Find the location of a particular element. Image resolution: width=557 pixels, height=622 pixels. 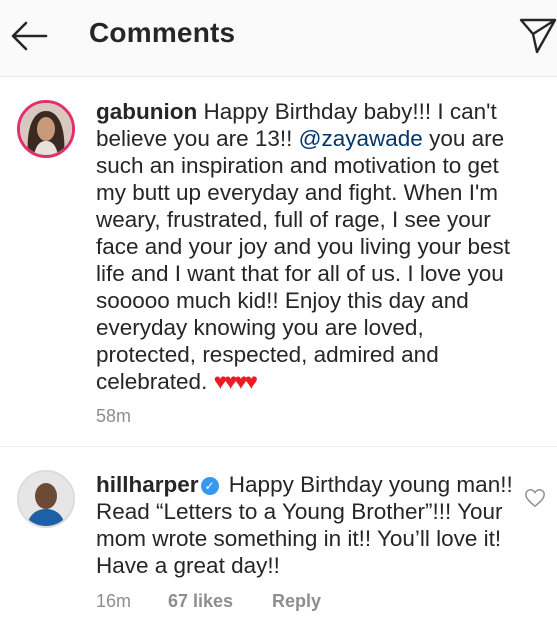

page-title: Comments is located at coordinates (162, 32).